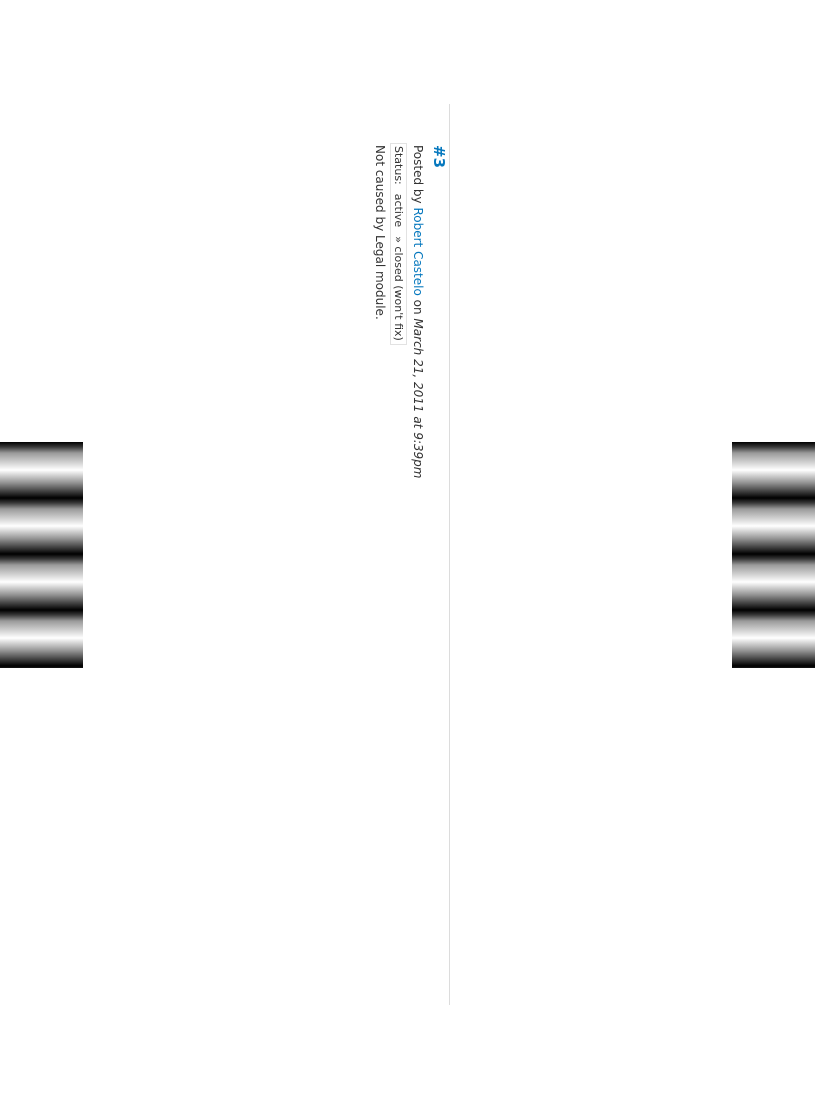 The height and width of the screenshot is (1110, 815). What do you see at coordinates (398, 288) in the screenshot?
I see `status-new-value: » closed (won't fix)` at bounding box center [398, 288].